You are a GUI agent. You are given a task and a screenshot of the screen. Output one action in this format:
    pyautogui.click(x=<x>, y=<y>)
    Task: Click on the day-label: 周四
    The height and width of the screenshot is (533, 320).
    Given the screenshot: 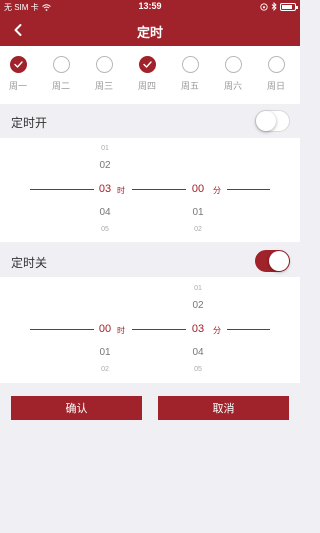 What is the action you would take?
    pyautogui.click(x=146, y=86)
    